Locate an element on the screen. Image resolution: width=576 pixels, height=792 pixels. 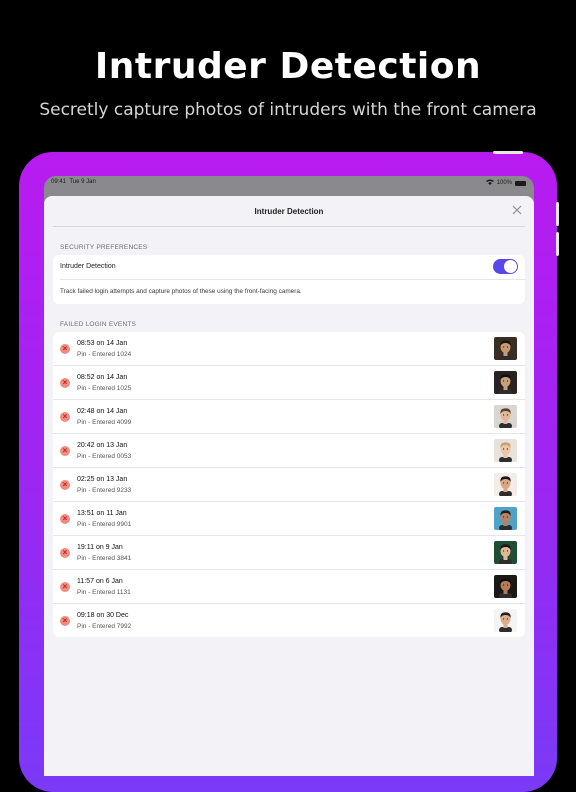
event-time: 13:51 on 11 Jan is located at coordinates (102, 513).